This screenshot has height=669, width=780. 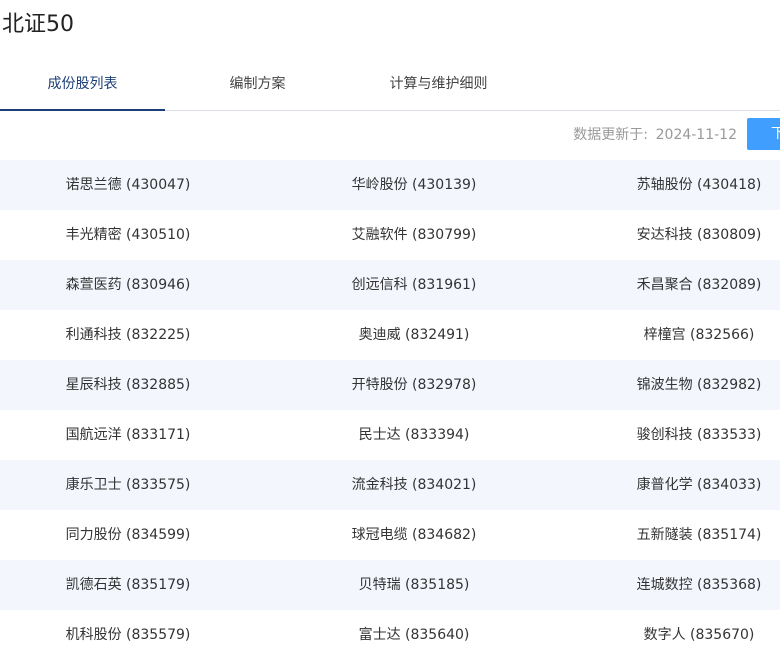 What do you see at coordinates (129, 185) in the screenshot?
I see `stock-link: 诺思兰德 (430047)` at bounding box center [129, 185].